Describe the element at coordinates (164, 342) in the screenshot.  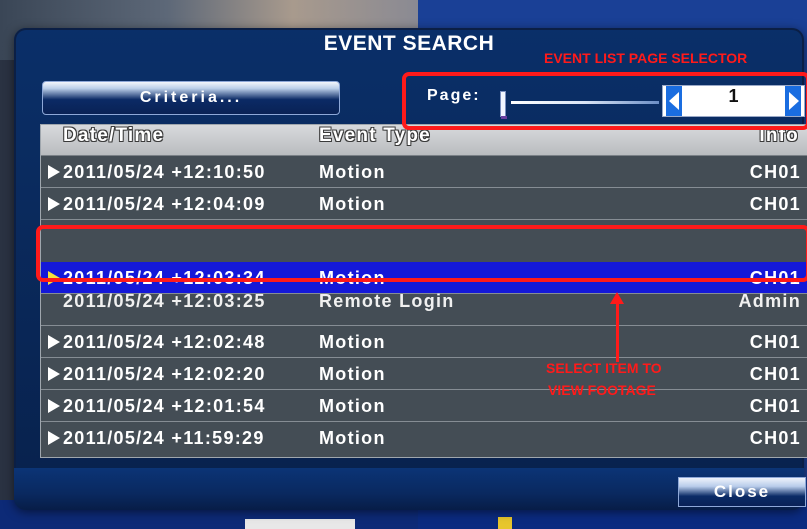
I see `row-datetime: 2011/05/24 +12:02:48` at that location.